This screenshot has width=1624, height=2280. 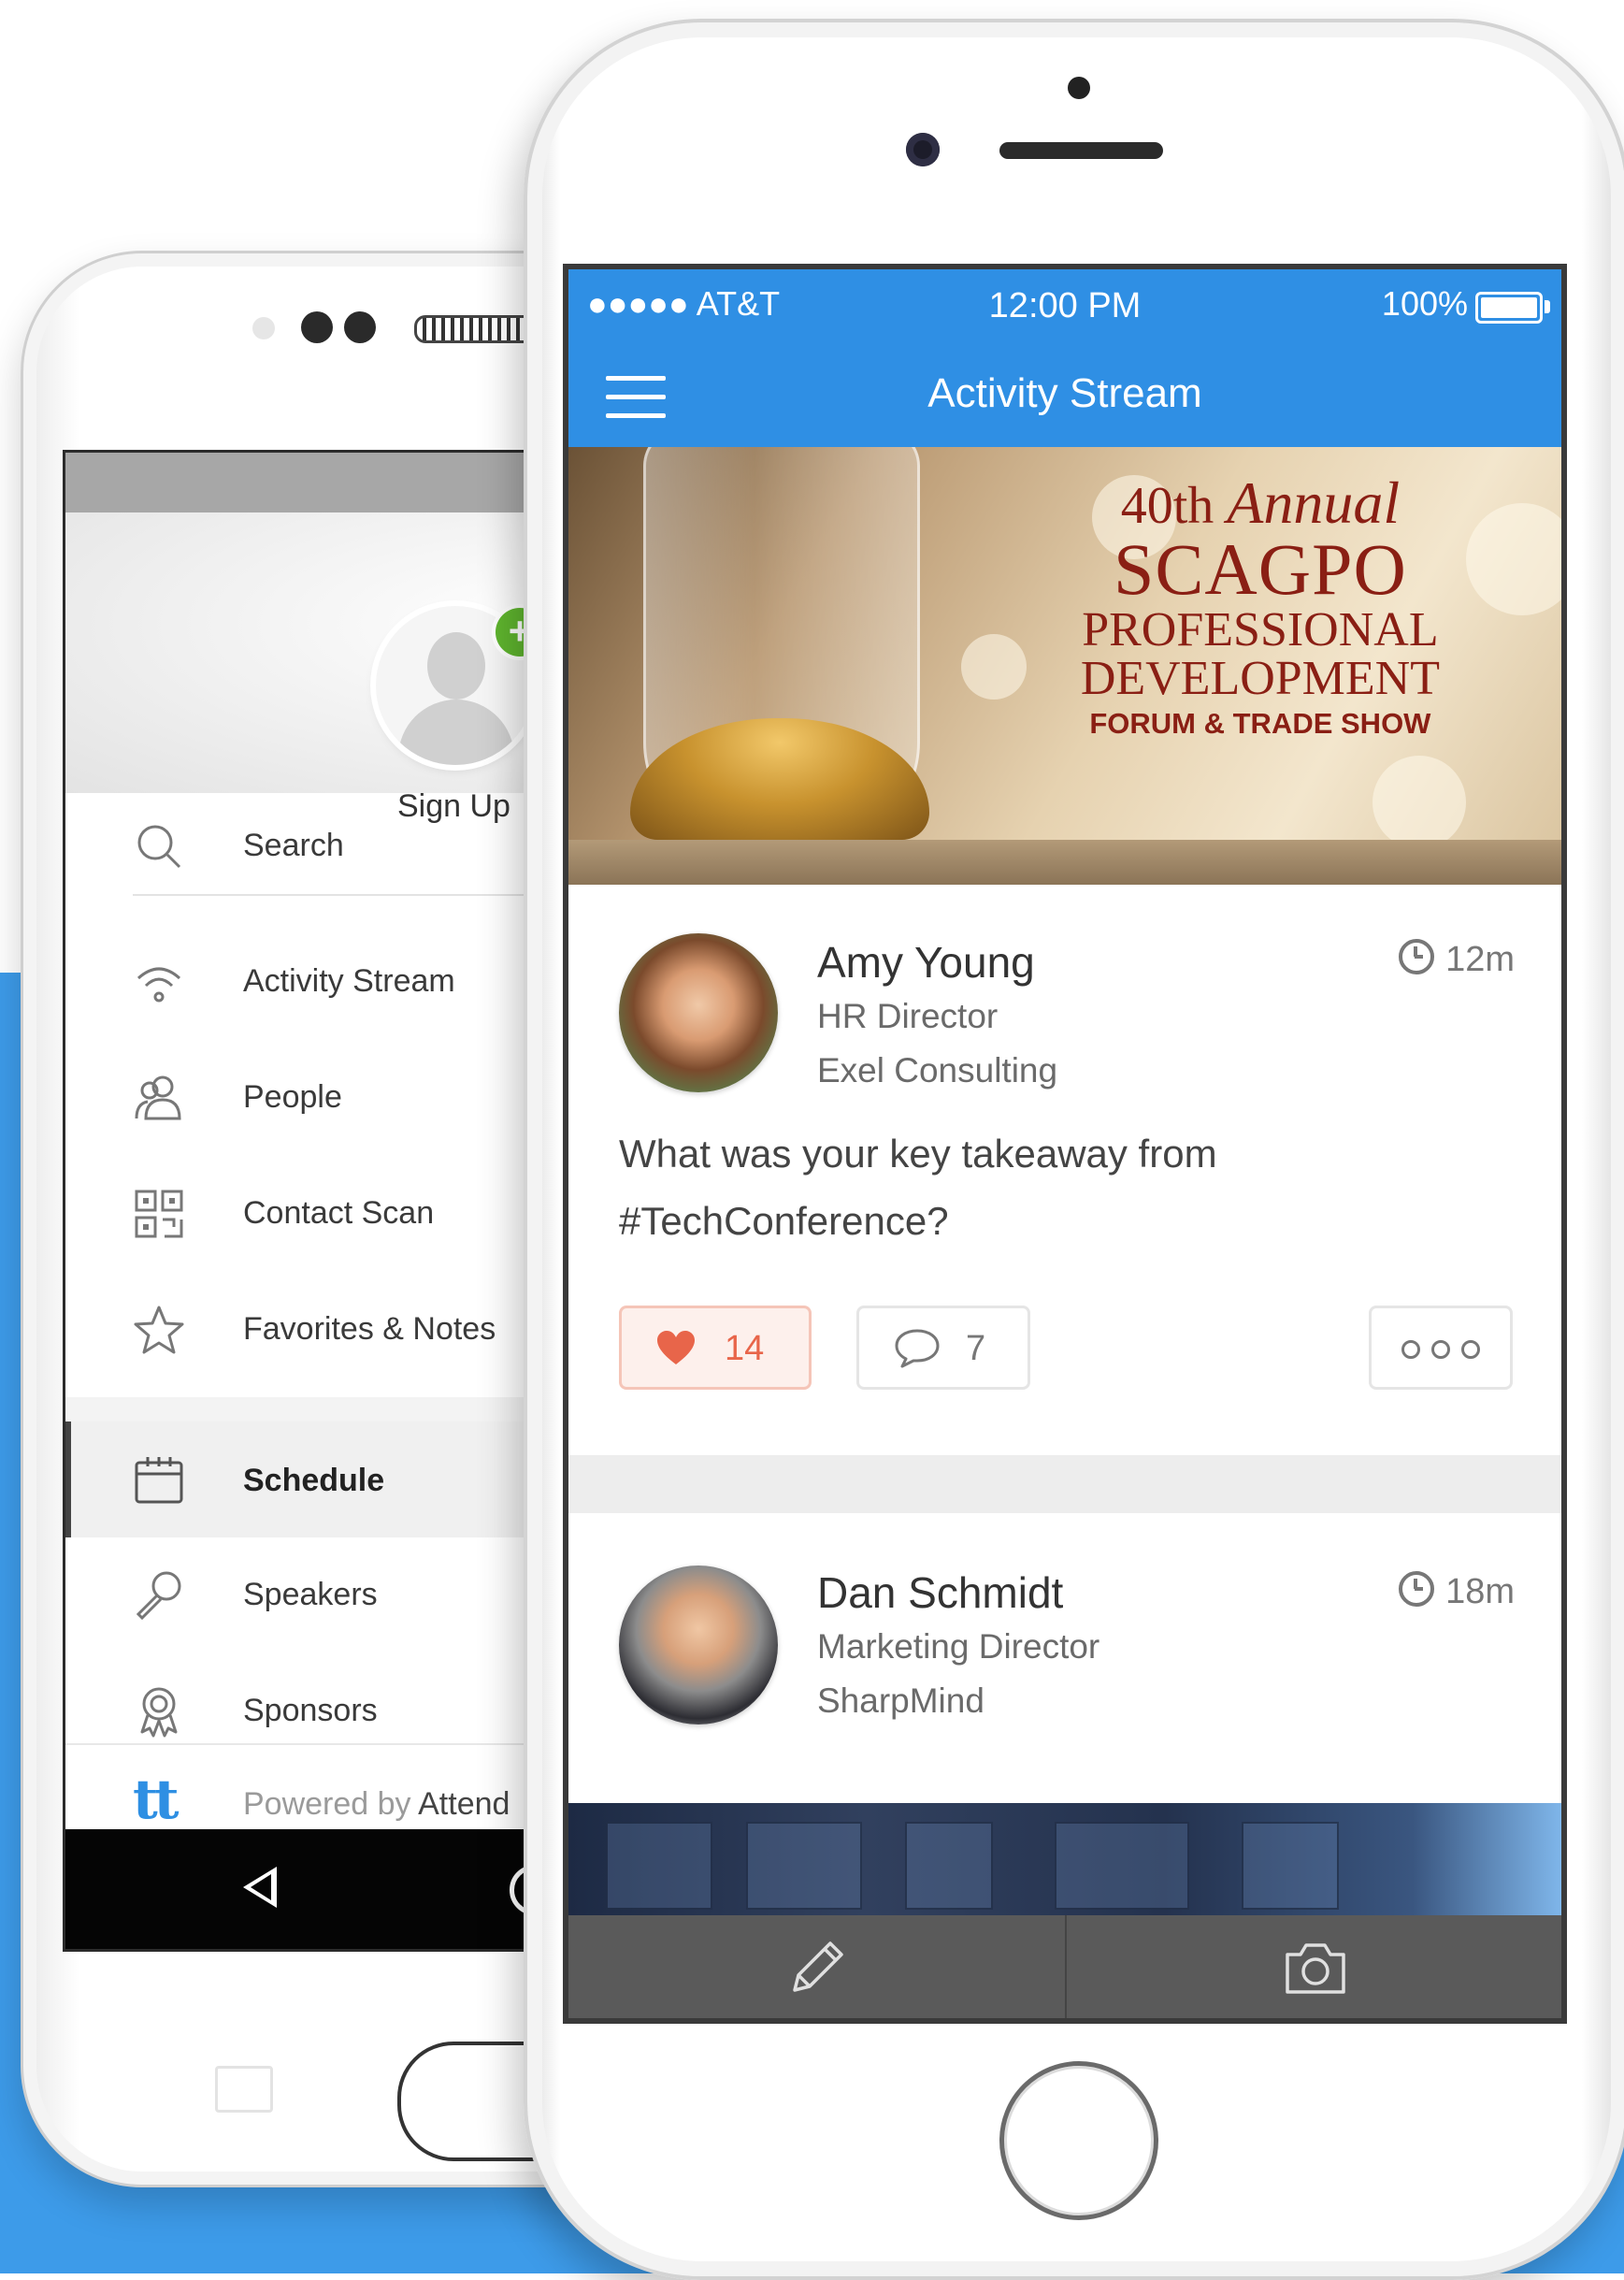 What do you see at coordinates (314, 1480) in the screenshot?
I see `menu-item-label: Schedule` at bounding box center [314, 1480].